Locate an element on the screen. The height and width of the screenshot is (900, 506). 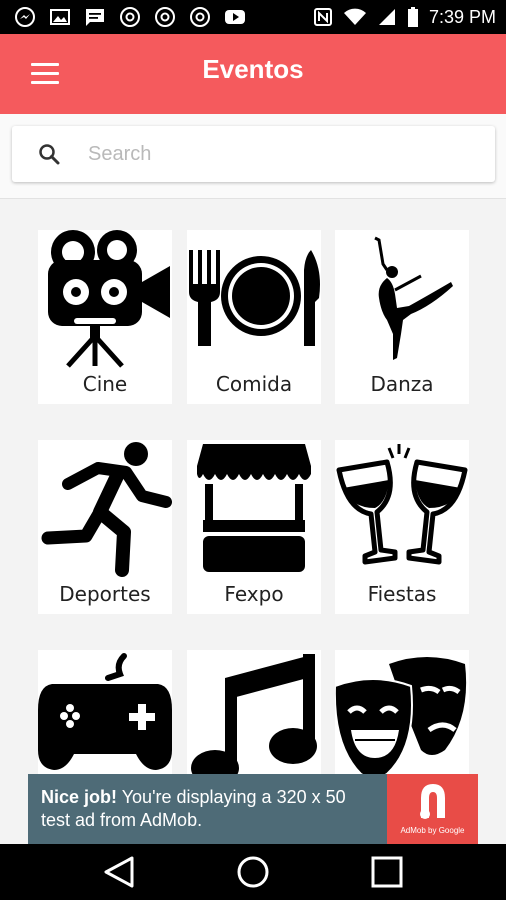
admob-logo: AdMob by Google is located at coordinates (432, 809).